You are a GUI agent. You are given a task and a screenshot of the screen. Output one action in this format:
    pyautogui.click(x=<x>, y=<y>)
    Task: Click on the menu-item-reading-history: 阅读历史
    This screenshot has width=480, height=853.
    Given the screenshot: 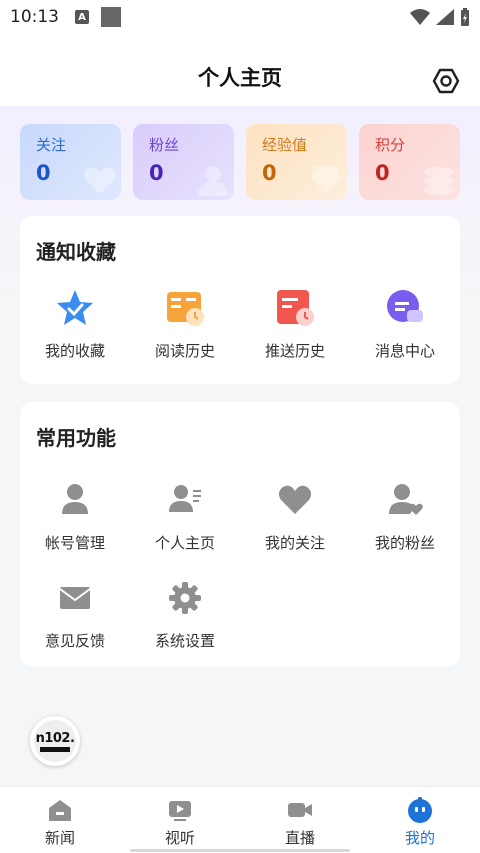 What is the action you would take?
    pyautogui.click(x=185, y=324)
    